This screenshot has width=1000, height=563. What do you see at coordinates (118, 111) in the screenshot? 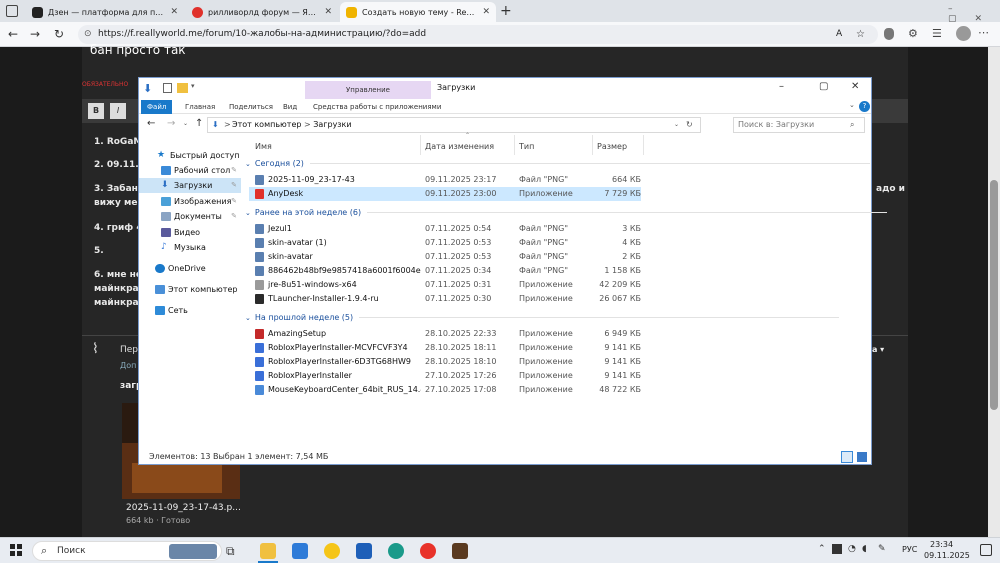
I see `italic-button: I` at bounding box center [118, 111].